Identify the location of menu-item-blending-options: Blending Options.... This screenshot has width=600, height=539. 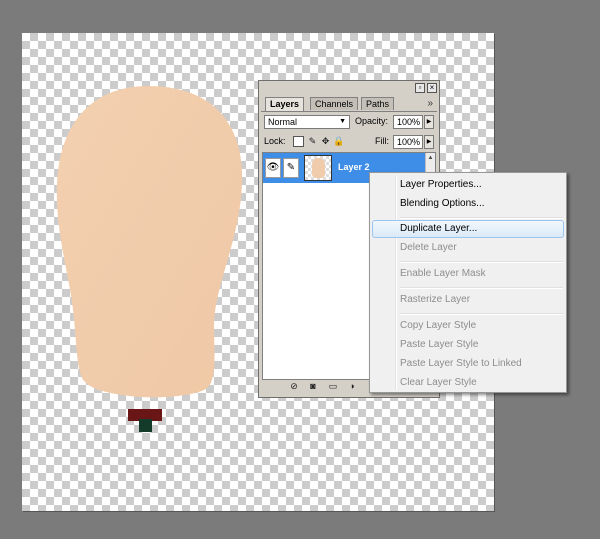
(468, 204).